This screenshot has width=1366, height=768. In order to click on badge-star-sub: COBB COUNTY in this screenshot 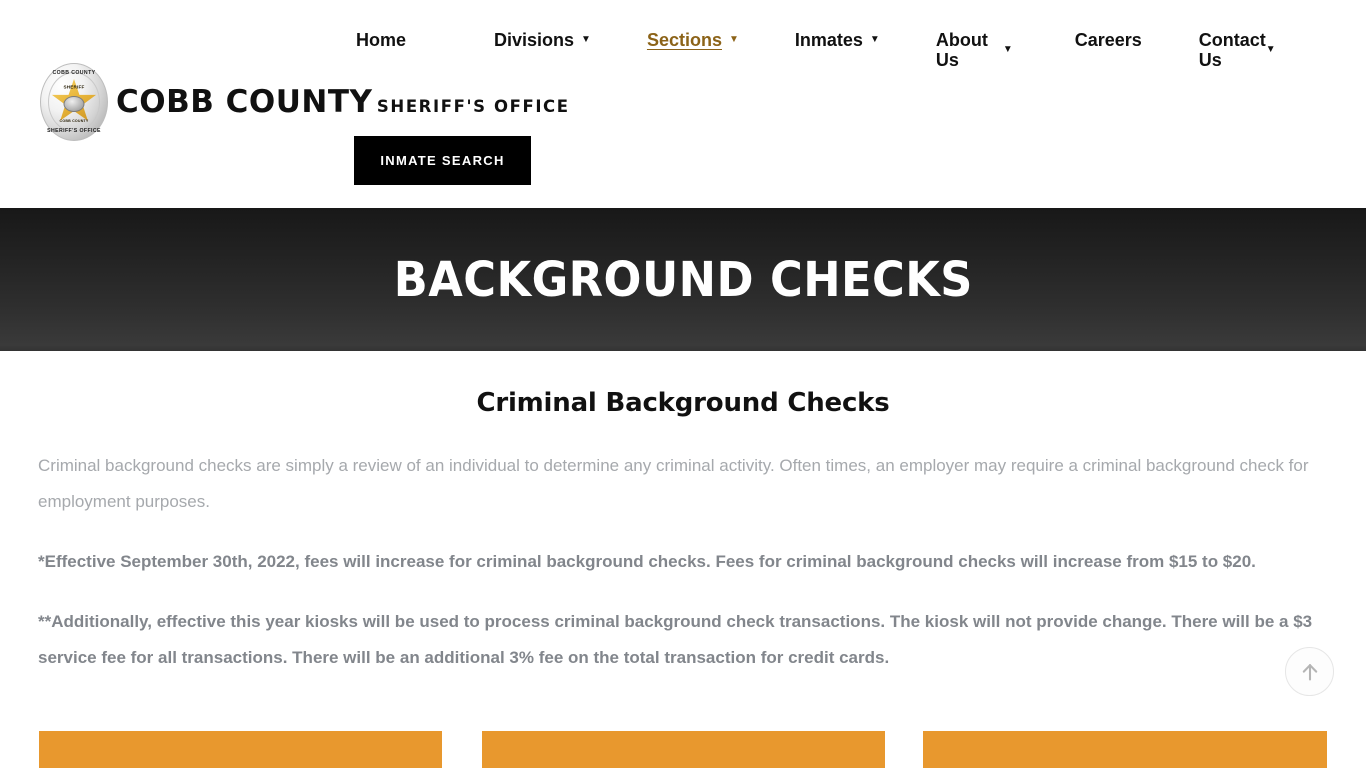, I will do `click(74, 120)`.